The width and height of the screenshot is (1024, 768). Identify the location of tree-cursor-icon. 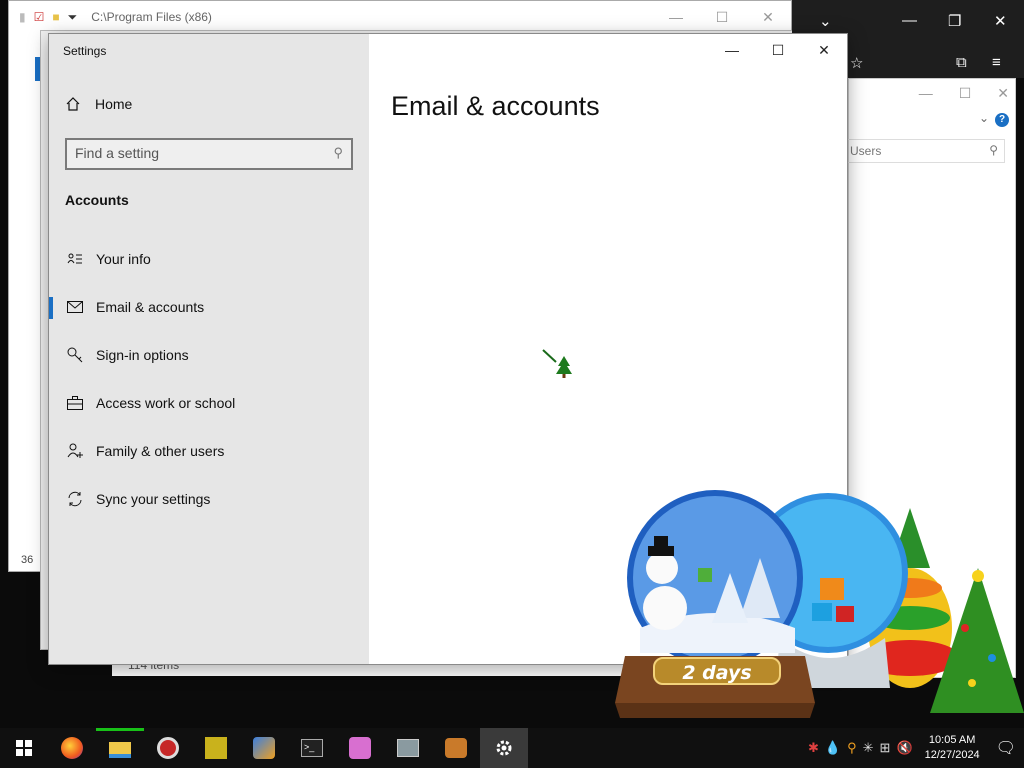
(559, 367).